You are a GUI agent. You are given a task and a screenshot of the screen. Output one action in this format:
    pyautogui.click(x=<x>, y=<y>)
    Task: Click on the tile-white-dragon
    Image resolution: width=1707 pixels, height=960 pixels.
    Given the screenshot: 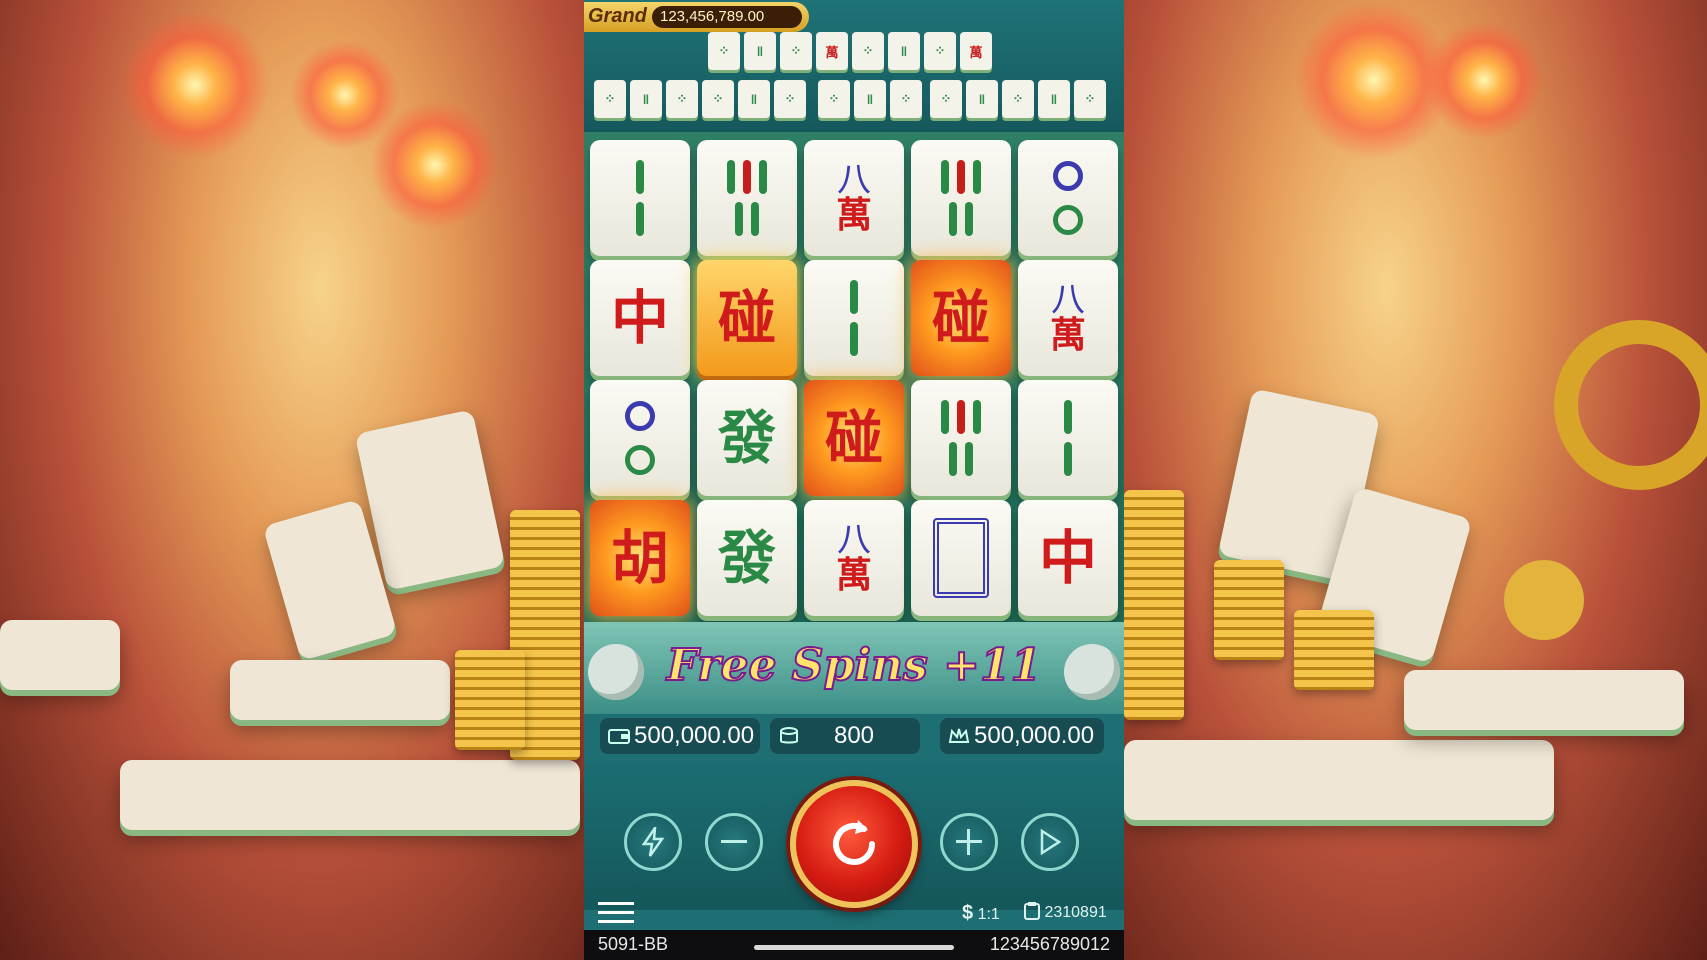 What is the action you would take?
    pyautogui.click(x=961, y=558)
    